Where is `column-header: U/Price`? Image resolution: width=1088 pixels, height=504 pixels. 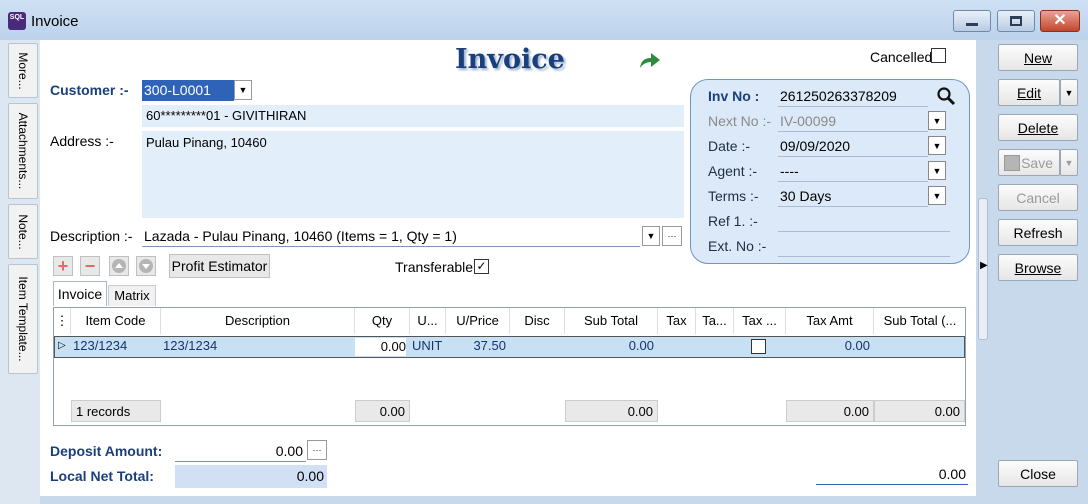
column-header: U/Price is located at coordinates (478, 321).